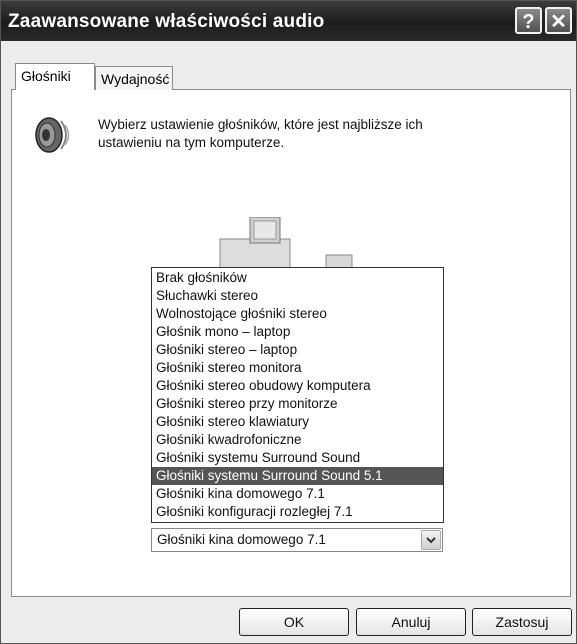 Image resolution: width=577 pixels, height=644 pixels. What do you see at coordinates (297, 368) in the screenshot?
I see `list-item: Głośniki stereo monitora` at bounding box center [297, 368].